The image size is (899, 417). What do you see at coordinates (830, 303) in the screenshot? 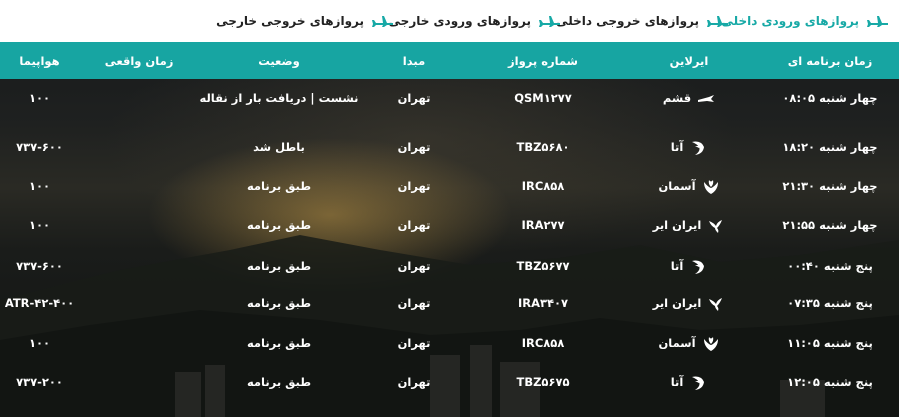
I see `scheduled-time: پنج شنبه ۰۷:۳۵` at bounding box center [830, 303].